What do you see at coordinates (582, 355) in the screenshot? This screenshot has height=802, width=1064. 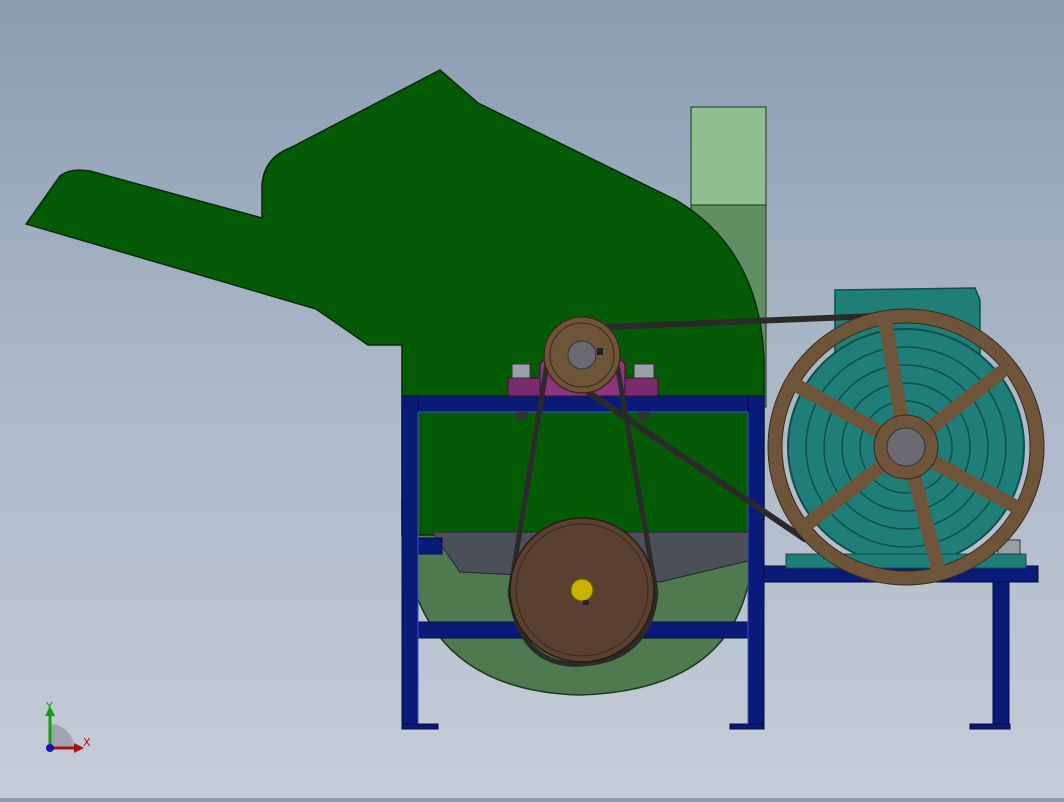 I see `rotor-pulley` at bounding box center [582, 355].